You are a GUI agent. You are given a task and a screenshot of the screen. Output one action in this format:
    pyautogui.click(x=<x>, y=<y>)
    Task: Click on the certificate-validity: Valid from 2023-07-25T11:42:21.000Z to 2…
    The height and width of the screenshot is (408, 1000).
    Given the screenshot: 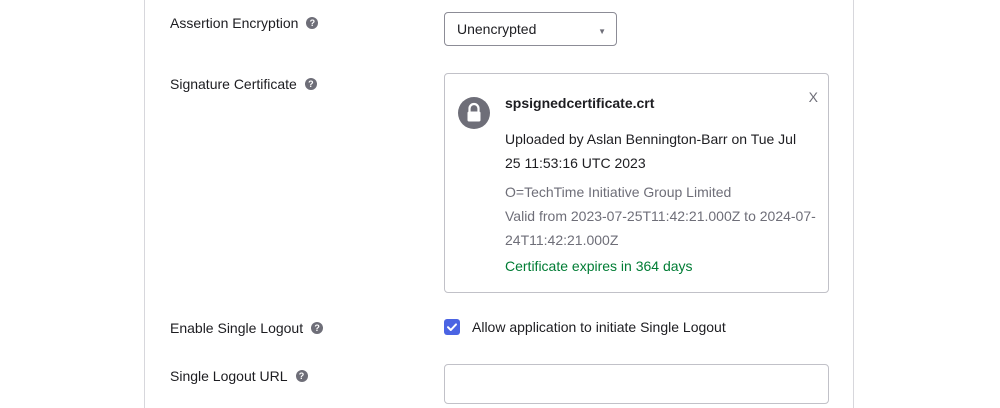 What is the action you would take?
    pyautogui.click(x=660, y=228)
    